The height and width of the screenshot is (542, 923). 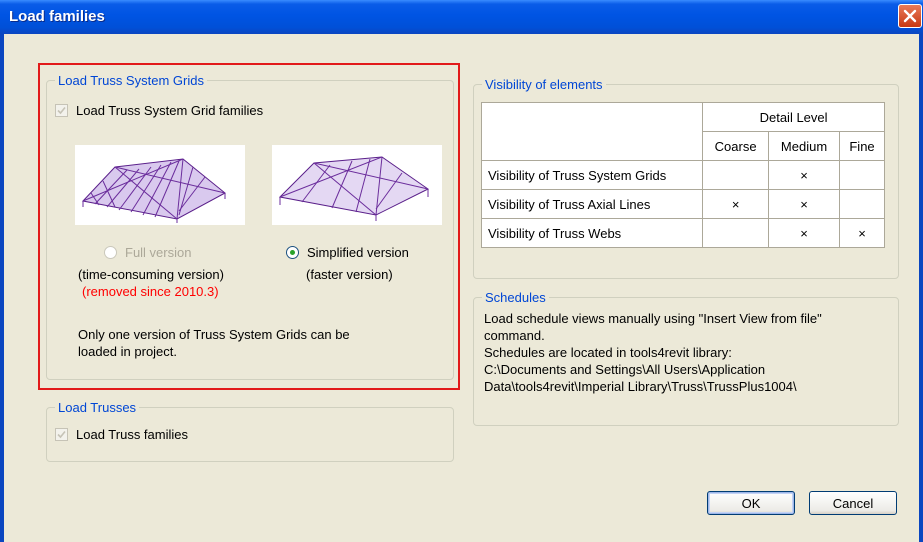 What do you see at coordinates (132, 434) in the screenshot?
I see `load-truss-label: Load Truss families` at bounding box center [132, 434].